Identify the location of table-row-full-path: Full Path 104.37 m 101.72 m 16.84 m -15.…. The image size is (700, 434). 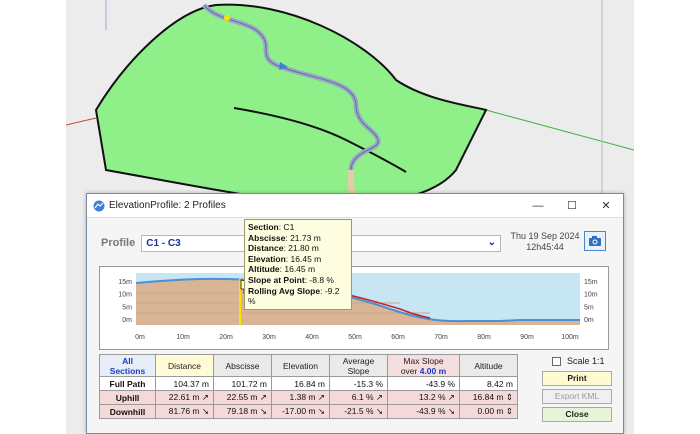
(308, 383).